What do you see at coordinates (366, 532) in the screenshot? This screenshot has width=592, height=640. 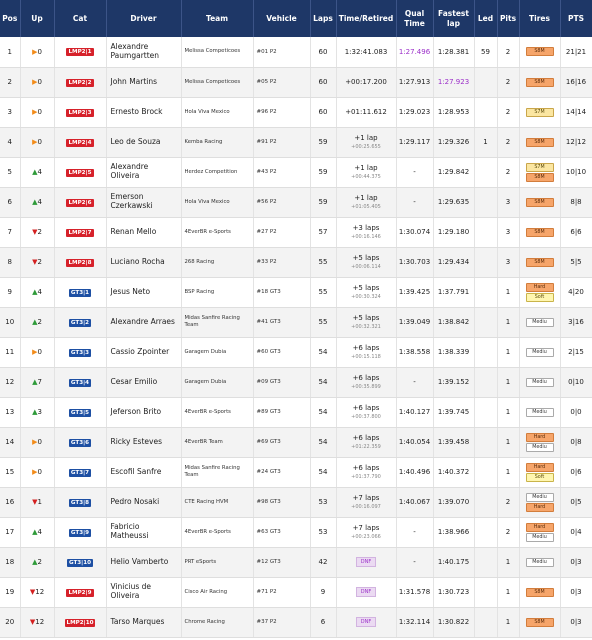 I see `time-cell: +7 laps +00:23.066` at bounding box center [366, 532].